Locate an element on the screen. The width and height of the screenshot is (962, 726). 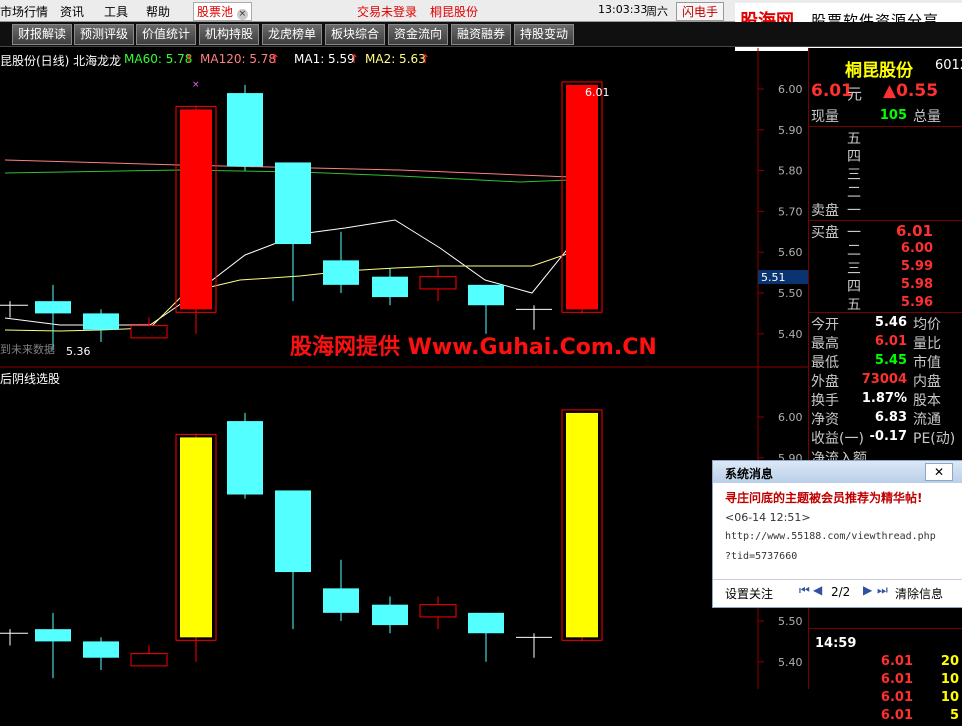
prev-page-icon: ◀ is located at coordinates (817, 590).